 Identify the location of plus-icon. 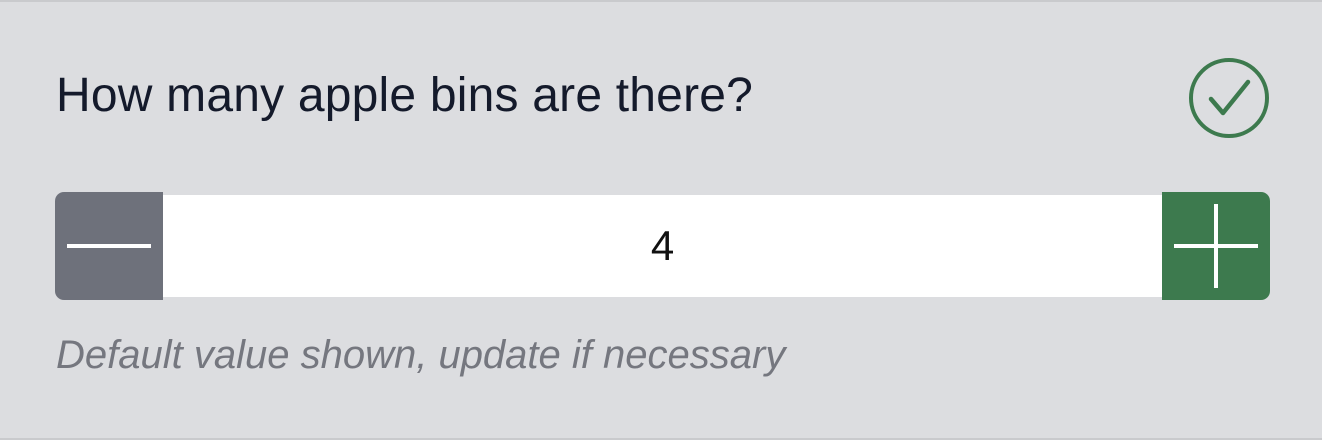
(1216, 246).